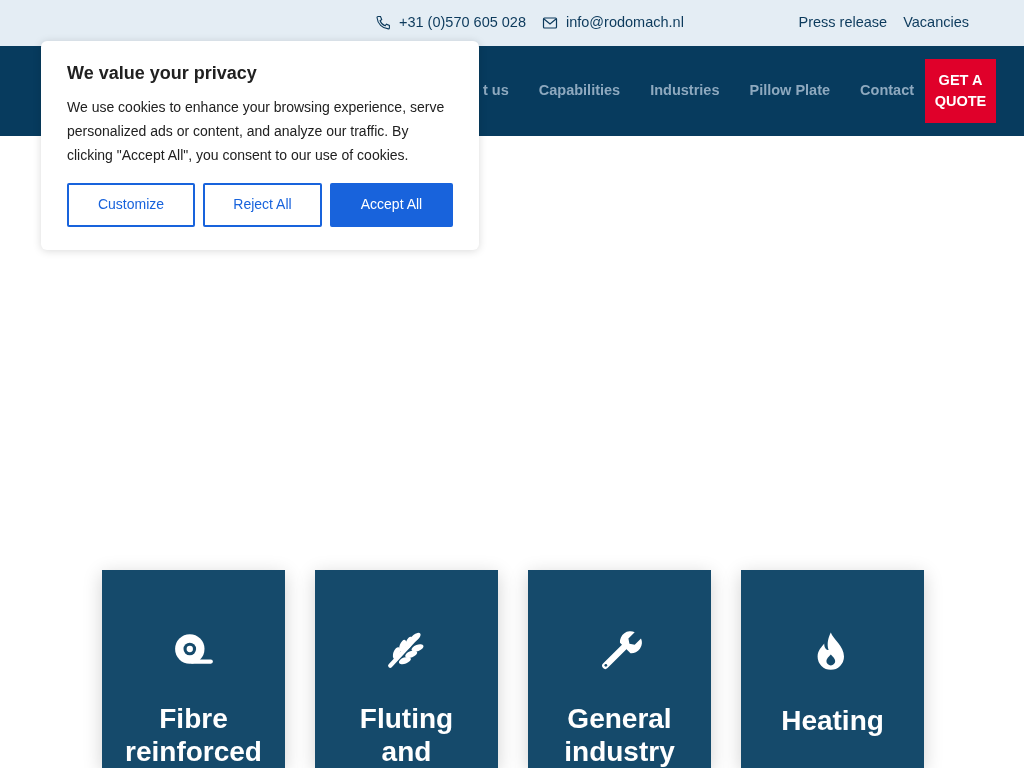 Image resolution: width=1024 pixels, height=768 pixels. Describe the element at coordinates (936, 23) in the screenshot. I see `top-link: Vacancies` at that location.